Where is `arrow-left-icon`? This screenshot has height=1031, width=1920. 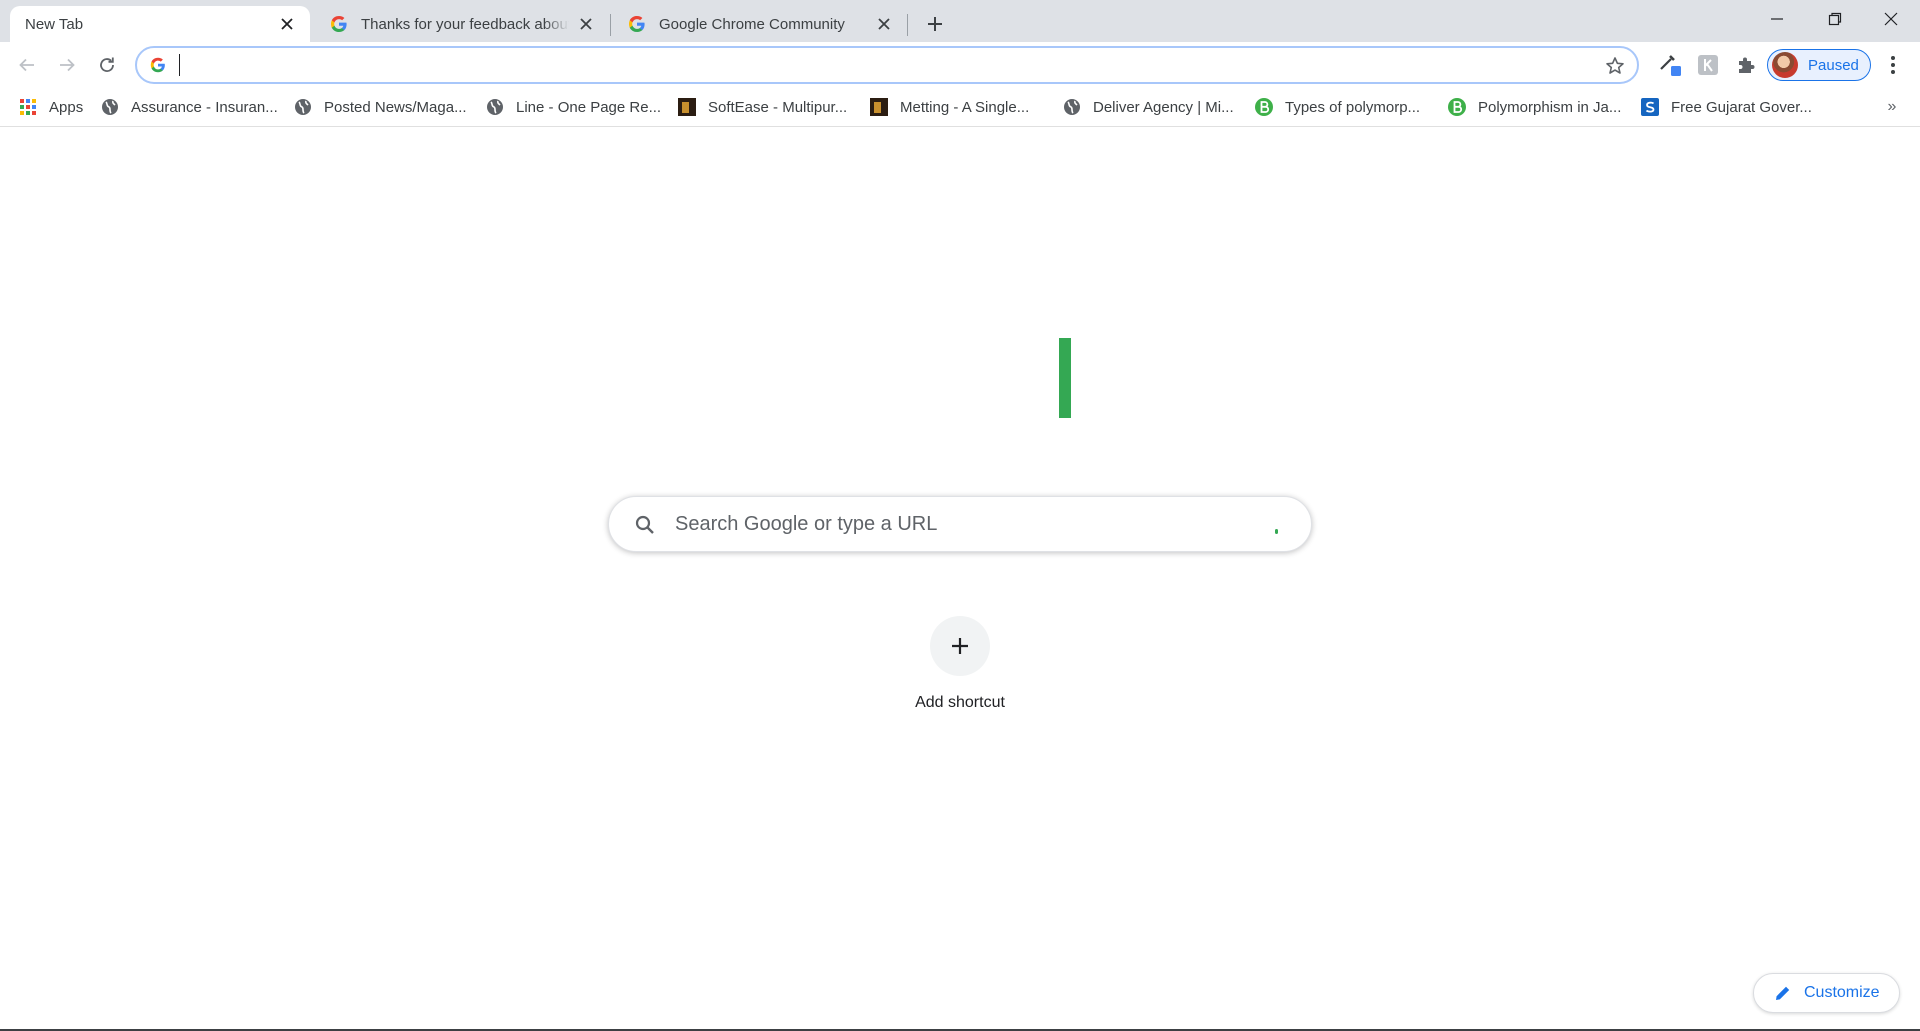
arrow-left-icon is located at coordinates (26, 65).